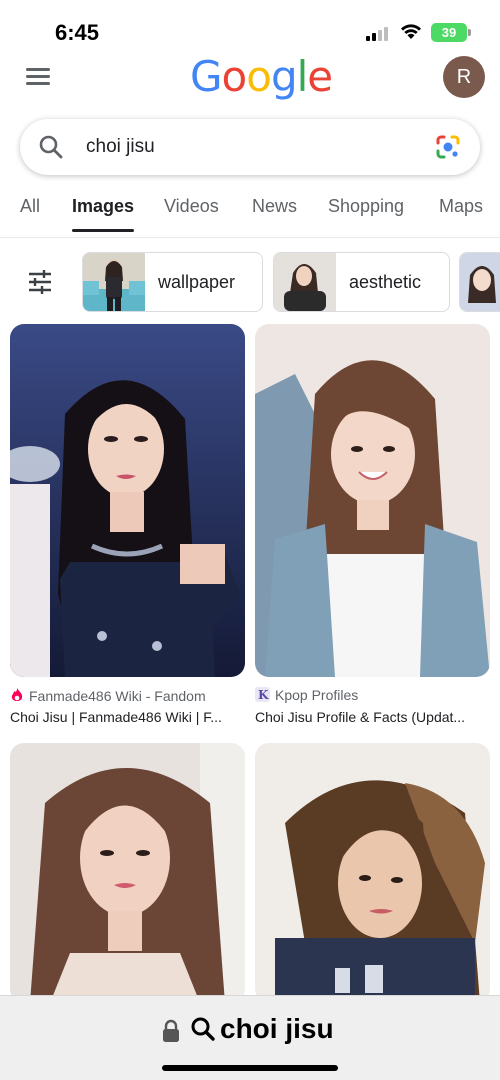  What do you see at coordinates (250, 30) in the screenshot?
I see `status-bar: 6:45 39` at bounding box center [250, 30].